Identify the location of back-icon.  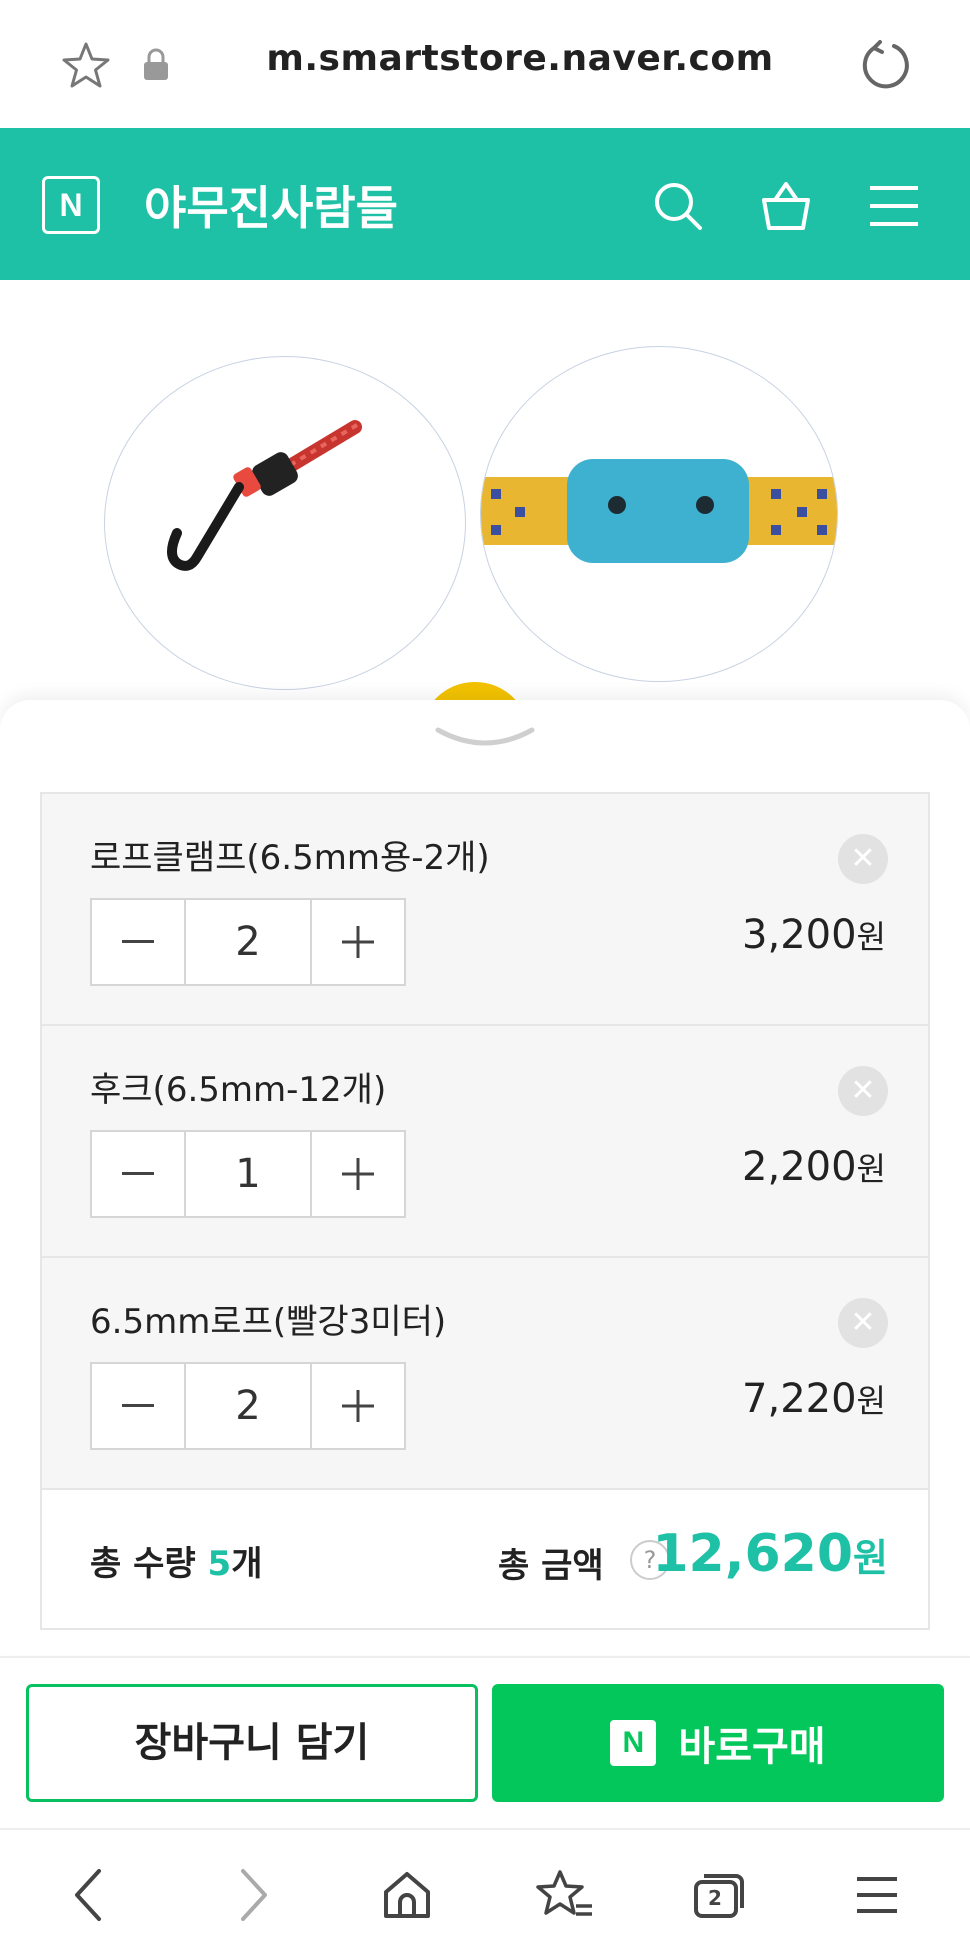
(88, 1895).